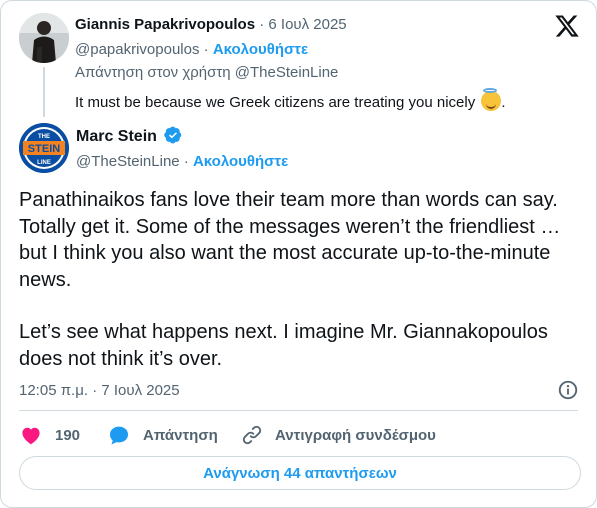 The height and width of the screenshot is (508, 597). I want to click on divider, so click(298, 410).